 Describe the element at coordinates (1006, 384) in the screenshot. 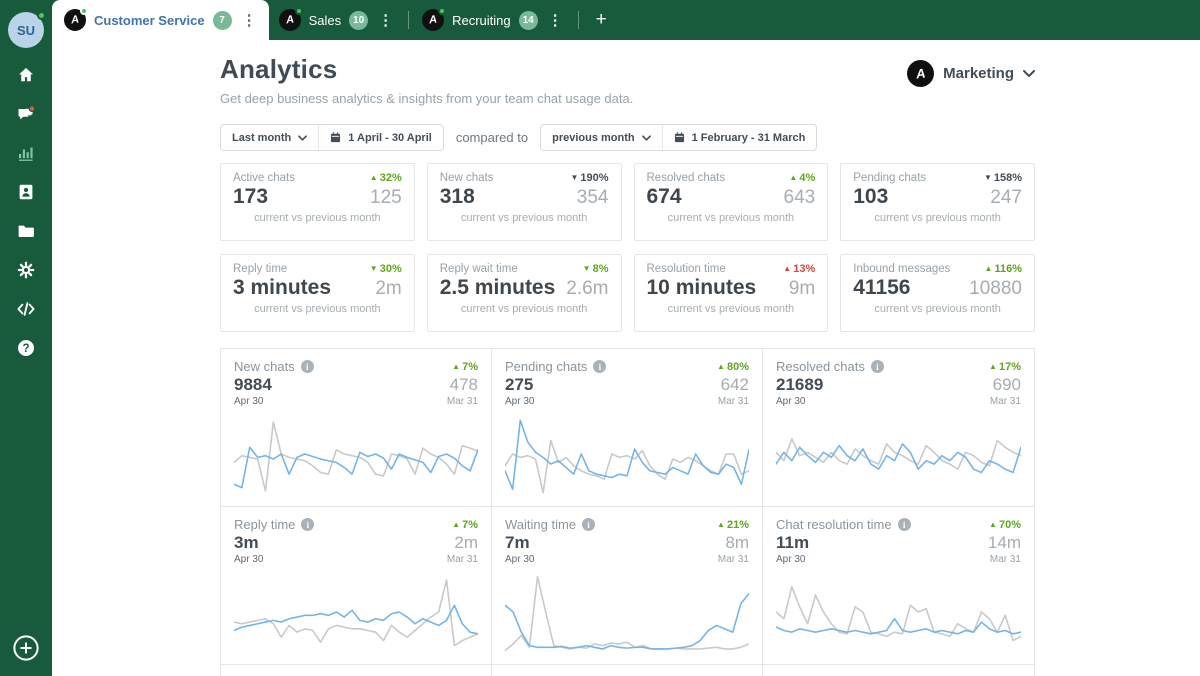

I see `chart-previous-value: 690` at that location.